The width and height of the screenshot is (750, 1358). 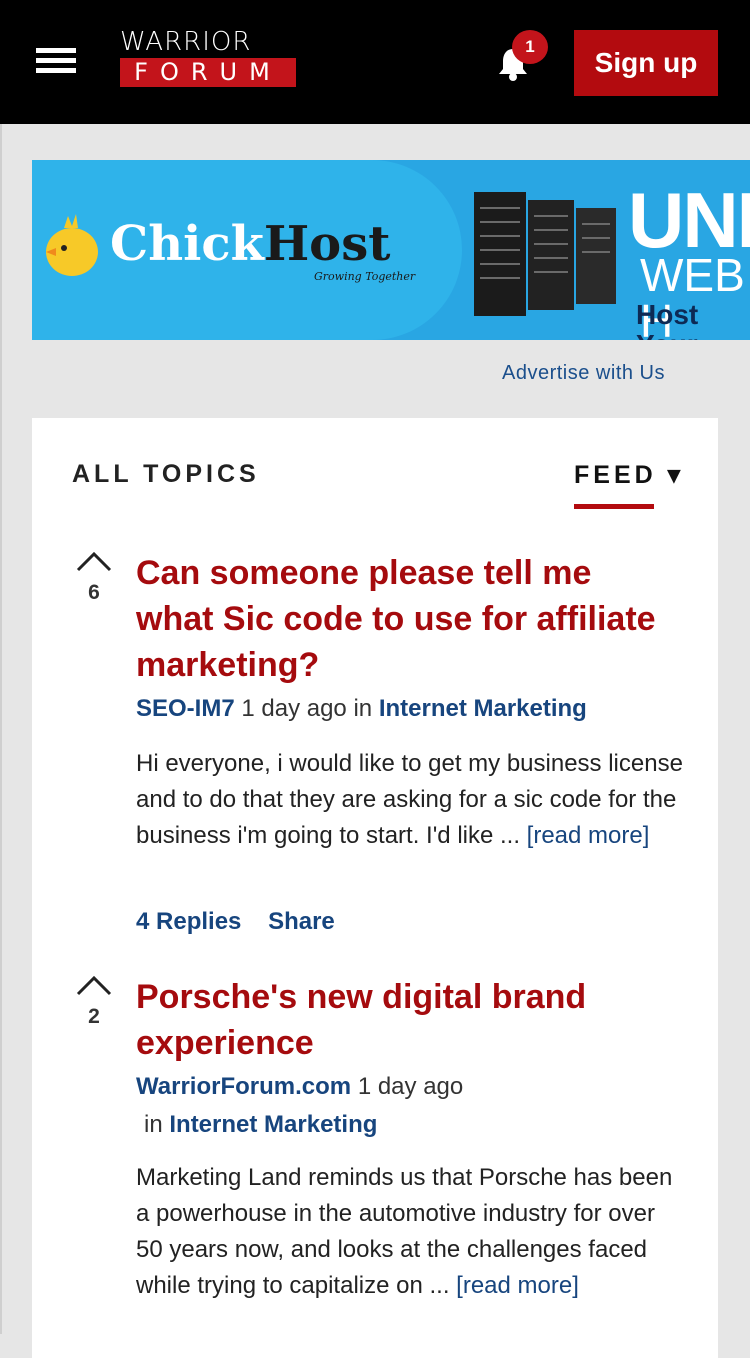 I want to click on post-actions: 4 Replies Share, so click(x=235, y=922).